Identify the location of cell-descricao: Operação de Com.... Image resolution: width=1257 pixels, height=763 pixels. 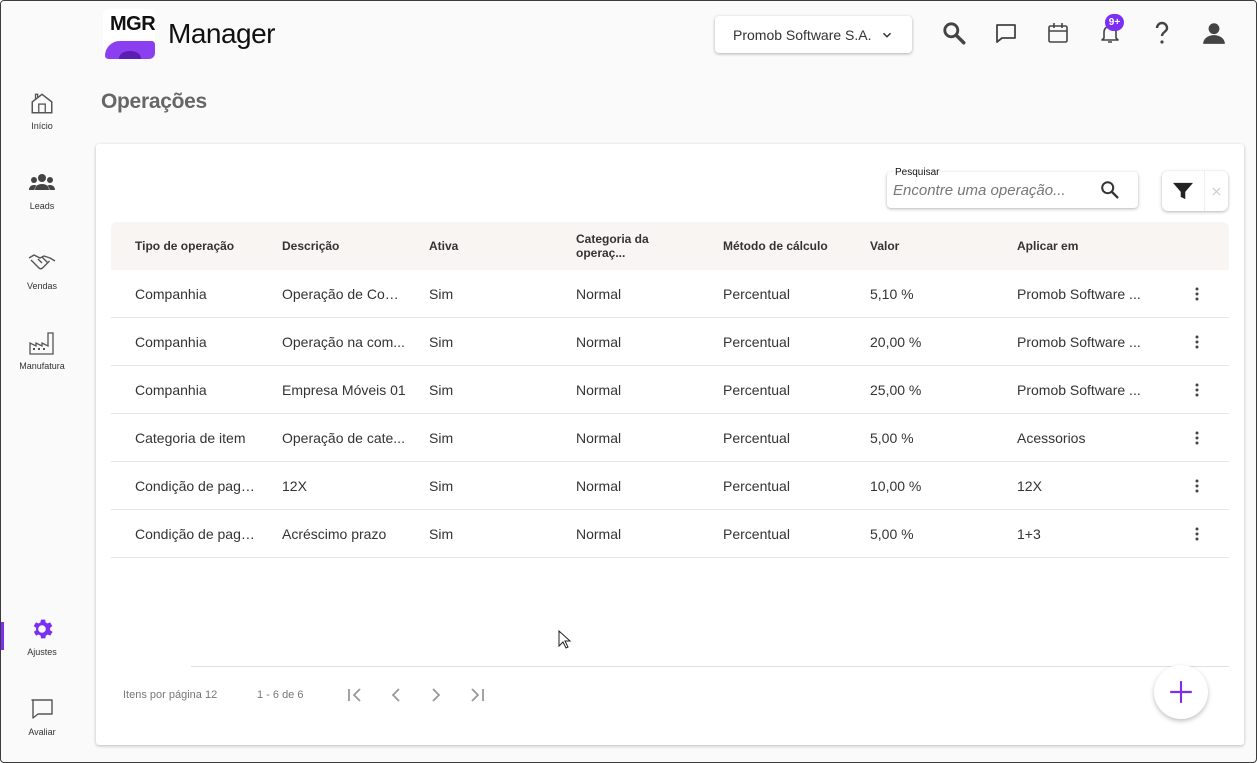
(344, 293).